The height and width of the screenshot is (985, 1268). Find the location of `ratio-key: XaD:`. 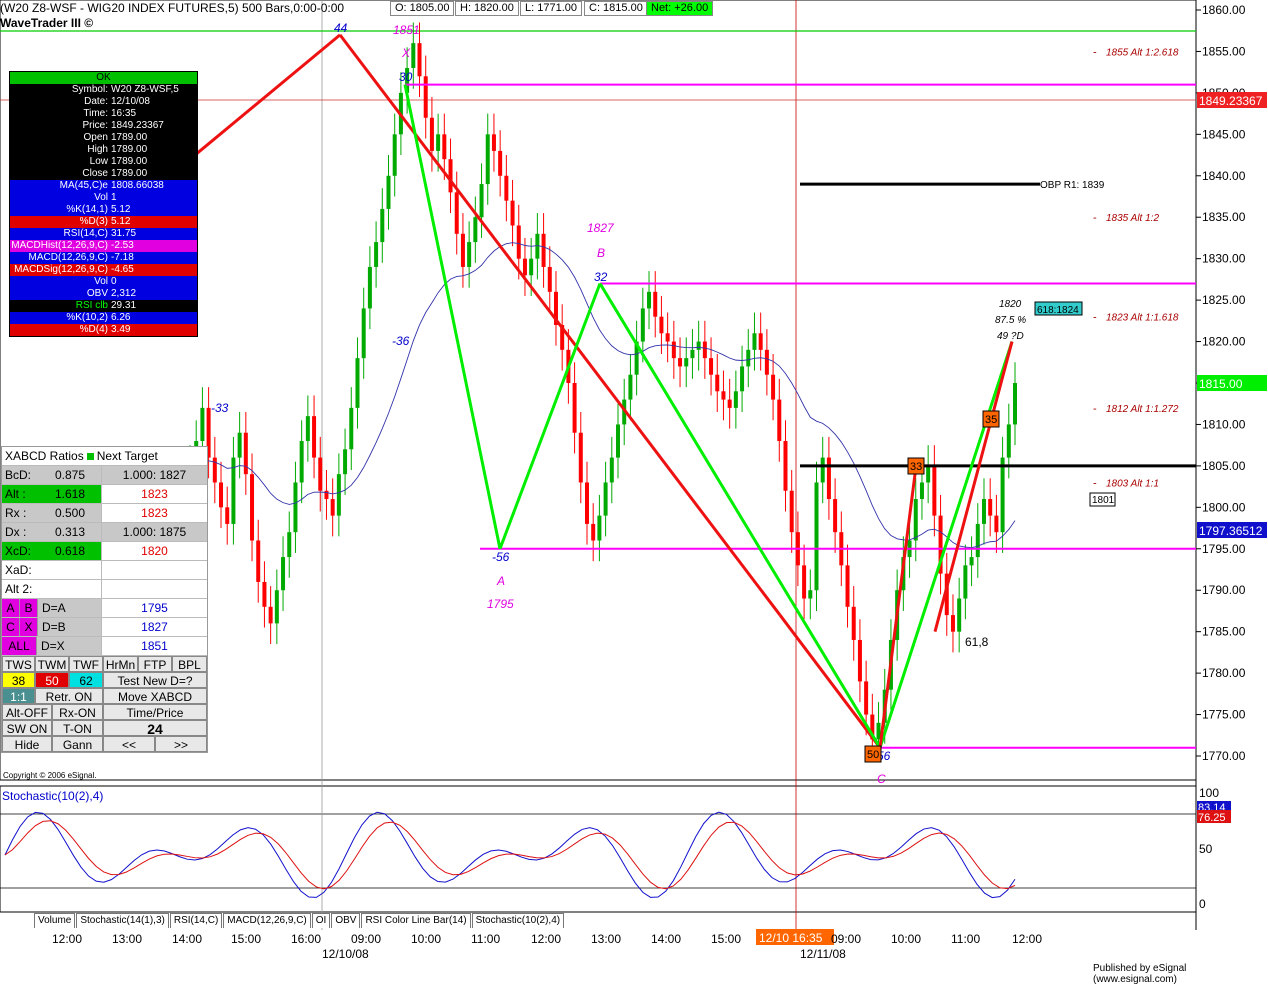

ratio-key: XaD: is located at coordinates (18, 570).